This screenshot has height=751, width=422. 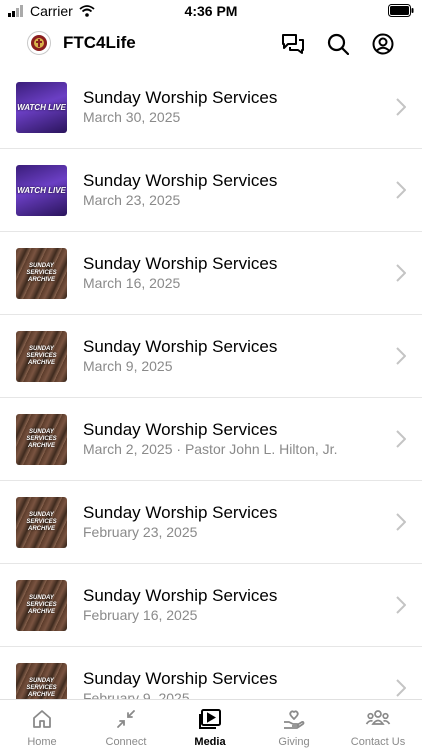 I want to click on tab-label: Home, so click(x=42, y=742).